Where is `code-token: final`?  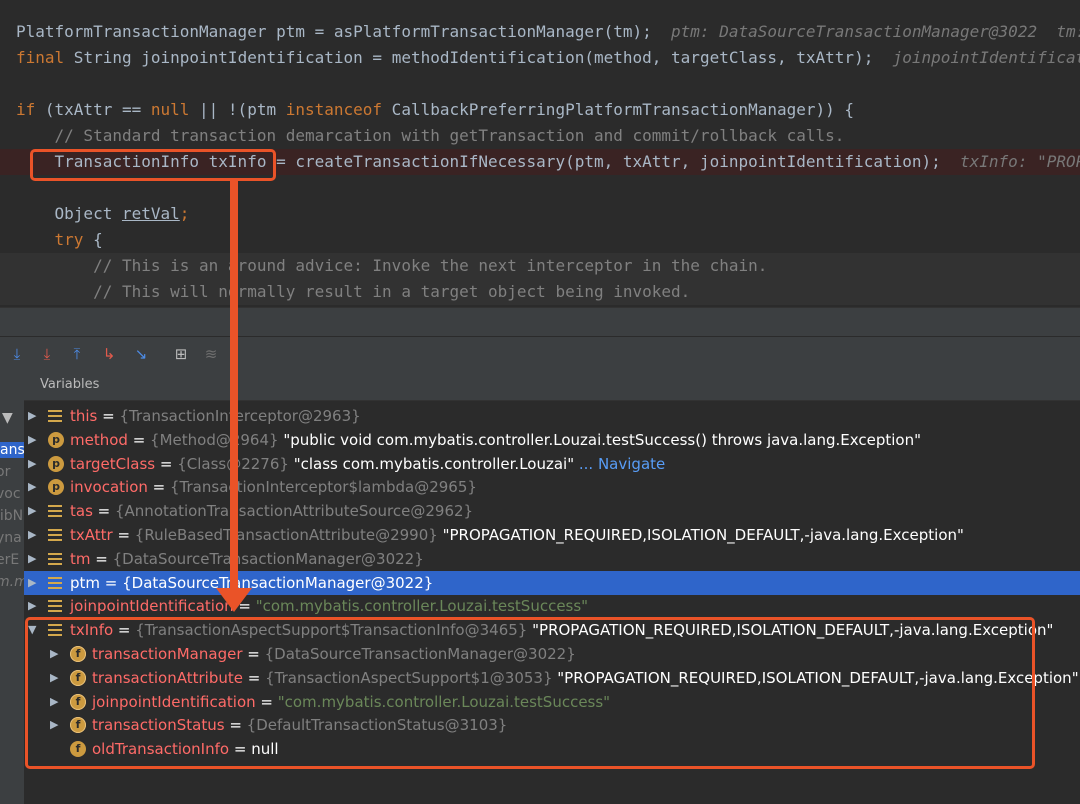
code-token: final is located at coordinates (40, 57).